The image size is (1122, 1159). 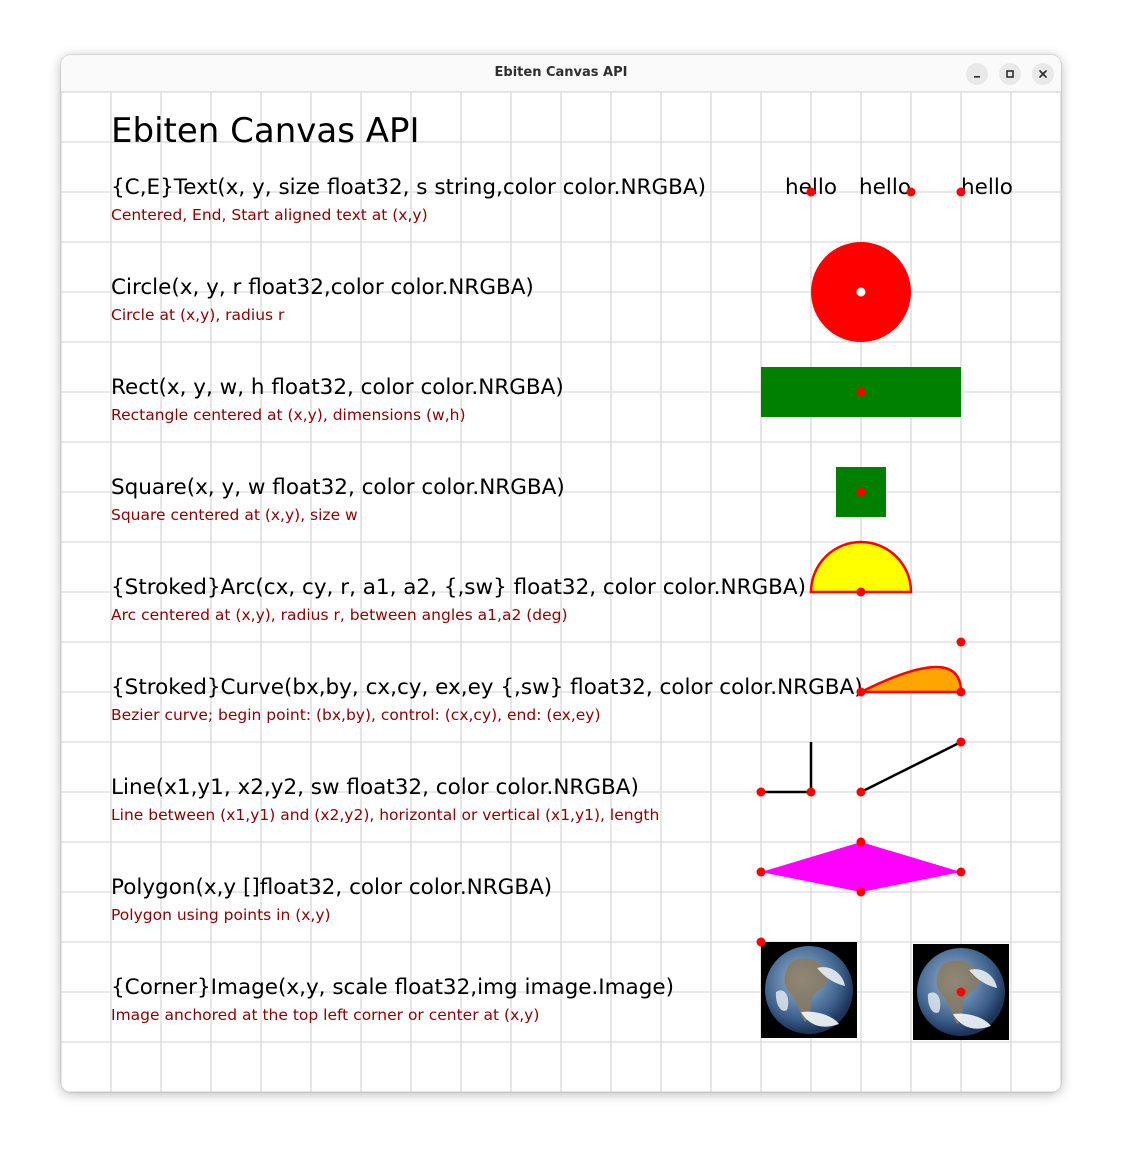 What do you see at coordinates (861, 292) in the screenshot?
I see `circle-center-point` at bounding box center [861, 292].